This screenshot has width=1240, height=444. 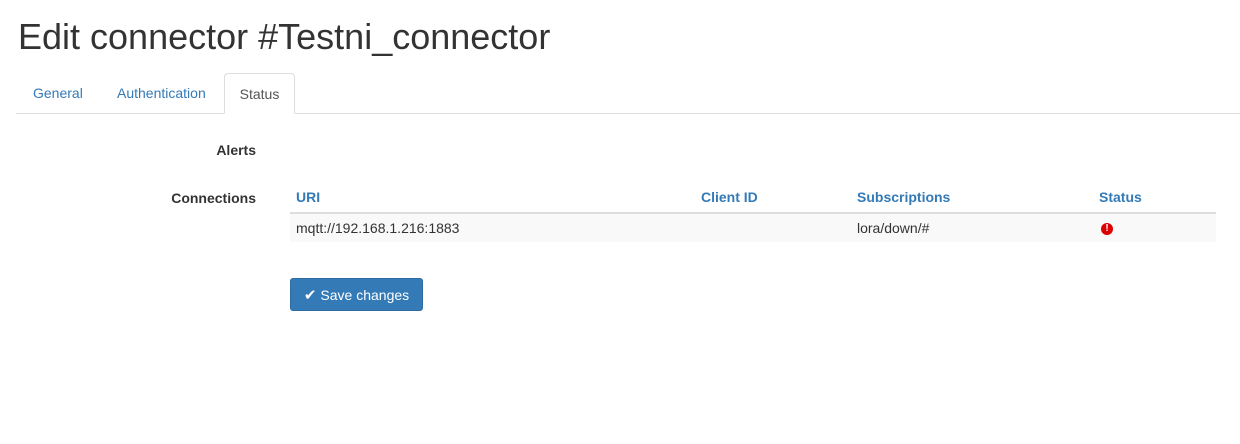 What do you see at coordinates (58, 93) in the screenshot?
I see `tab-general: General` at bounding box center [58, 93].